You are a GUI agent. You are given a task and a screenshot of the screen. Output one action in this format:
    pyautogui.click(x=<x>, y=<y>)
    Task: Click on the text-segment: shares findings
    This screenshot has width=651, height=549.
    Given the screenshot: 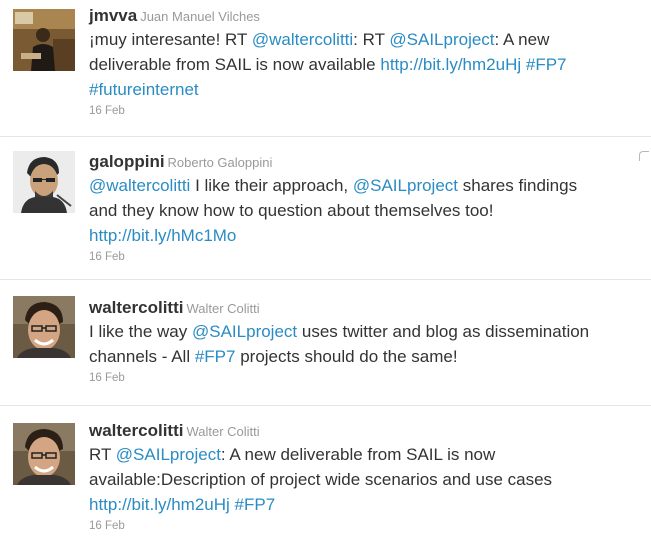 What is the action you would take?
    pyautogui.click(x=518, y=185)
    